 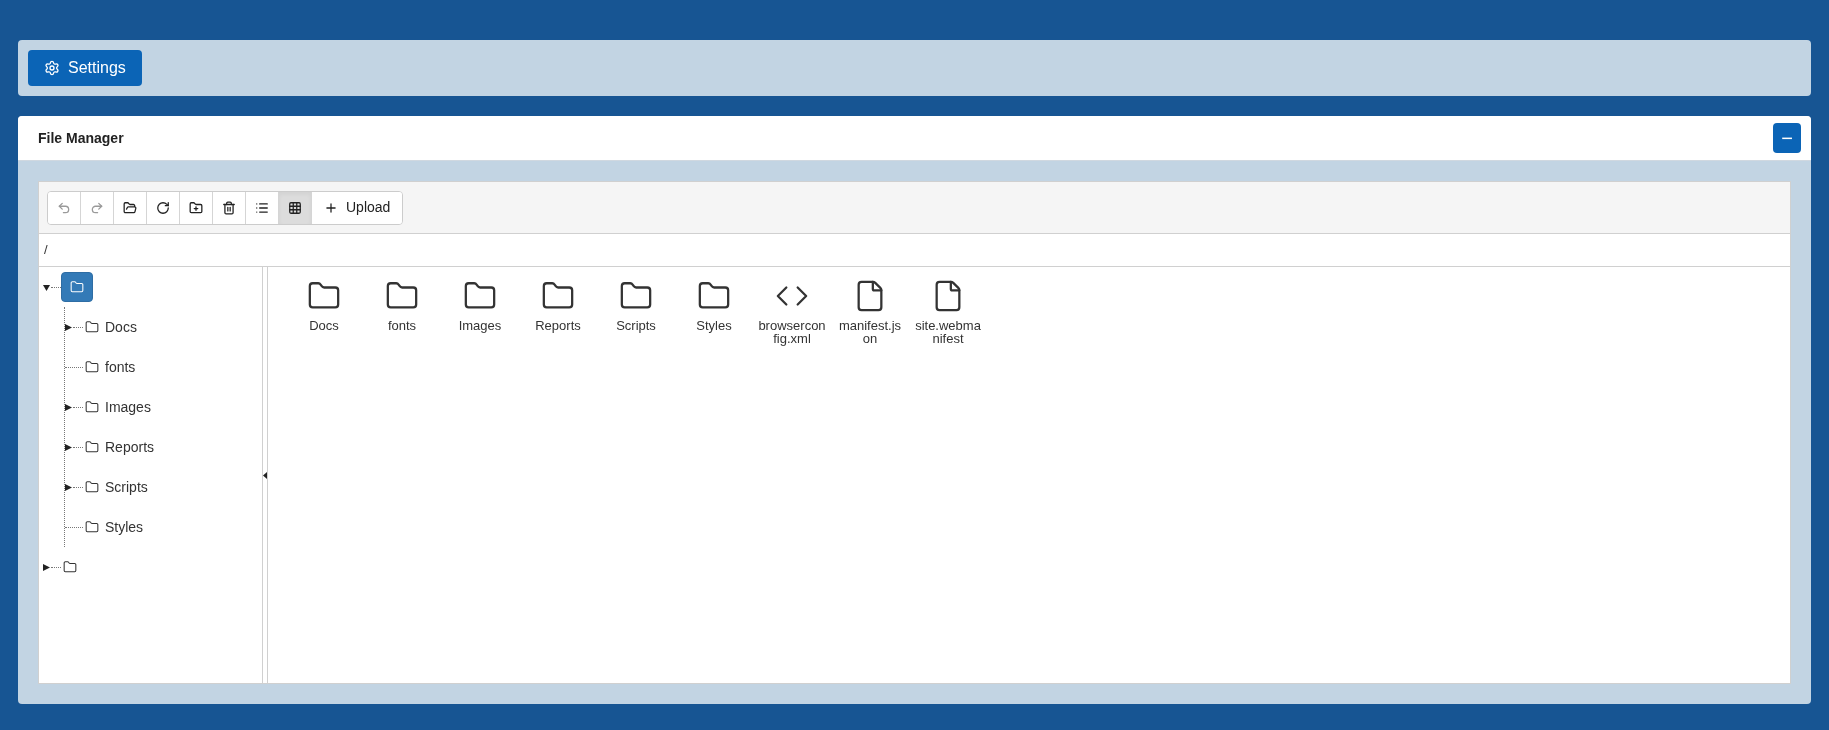 I want to click on panel-title: File Manager, so click(x=81, y=138).